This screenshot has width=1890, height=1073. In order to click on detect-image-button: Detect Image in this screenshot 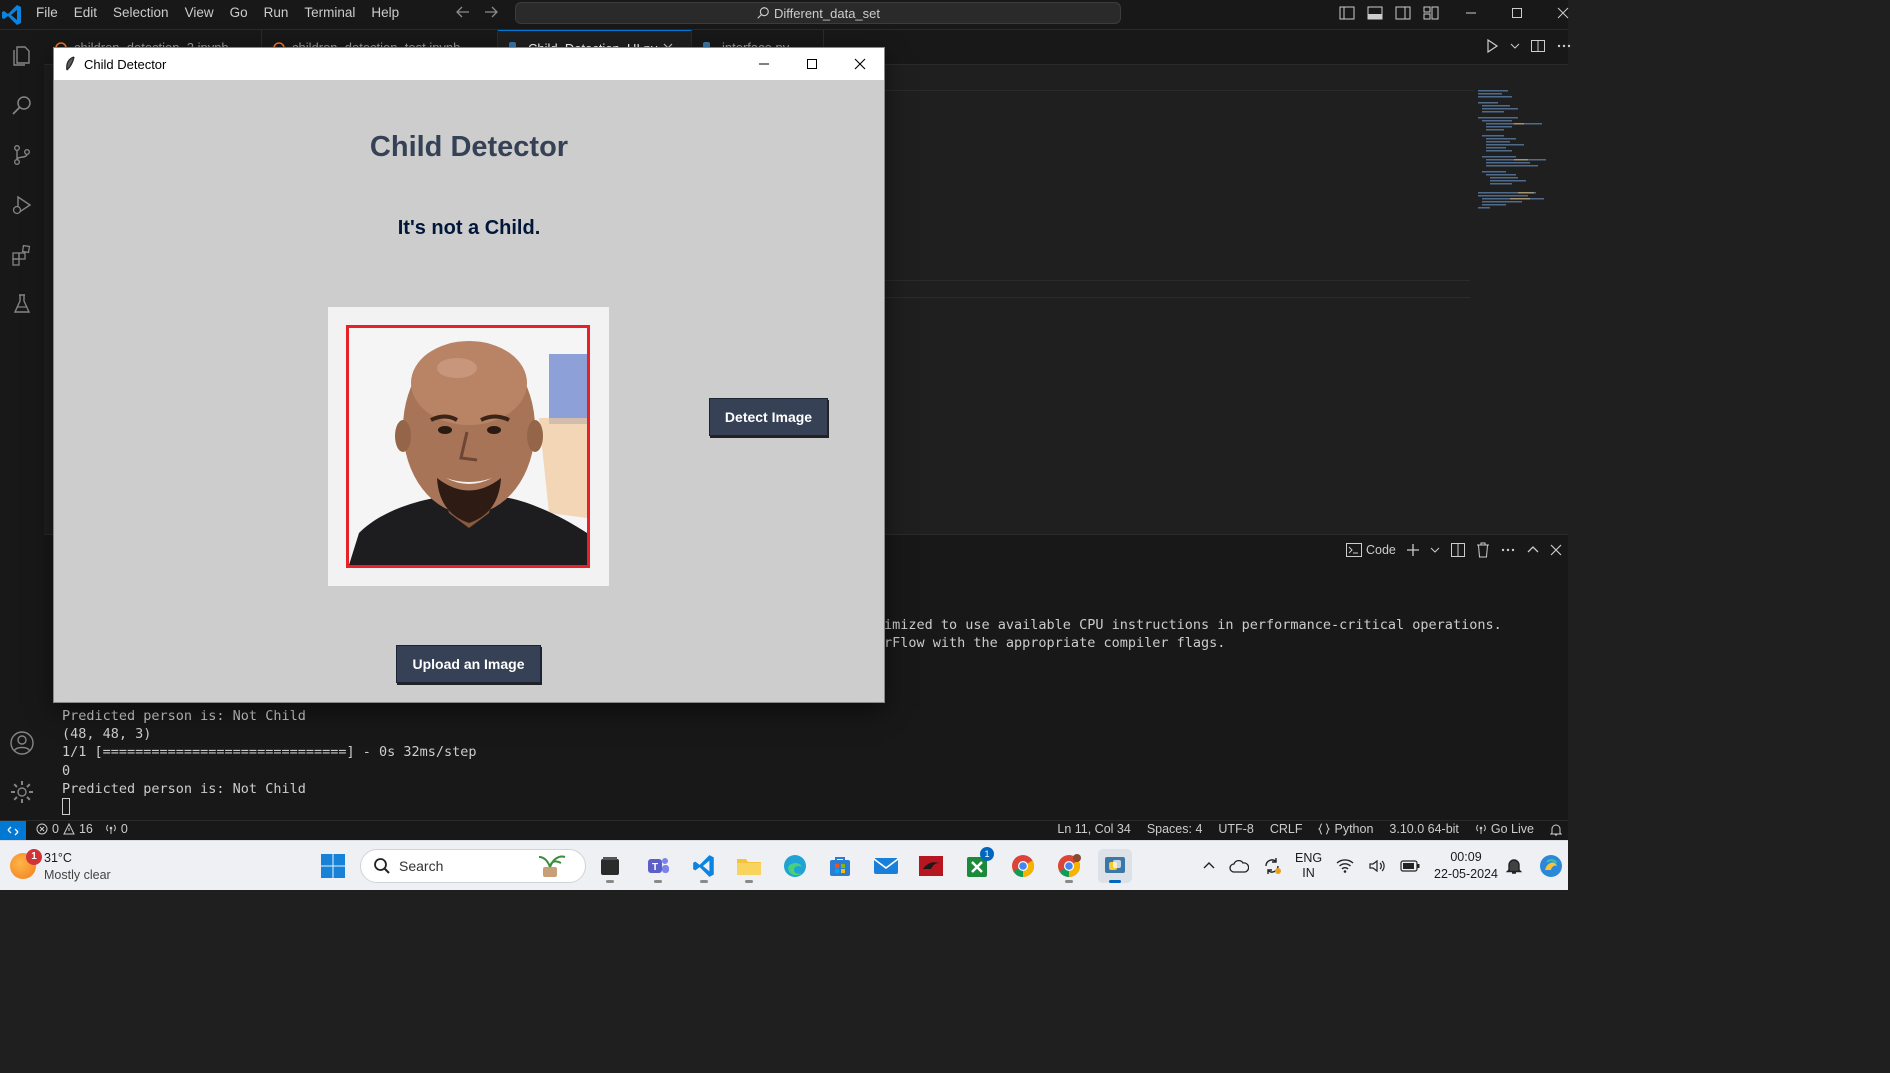, I will do `click(768, 417)`.